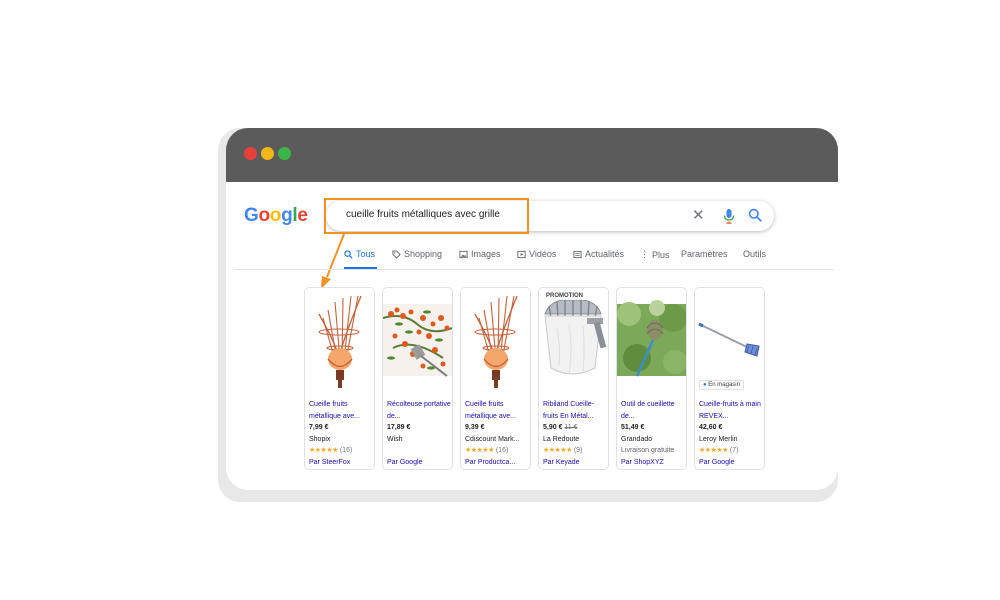 This screenshot has height=600, width=1000. Describe the element at coordinates (423, 254) in the screenshot. I see `tab-label: Shopping` at that location.